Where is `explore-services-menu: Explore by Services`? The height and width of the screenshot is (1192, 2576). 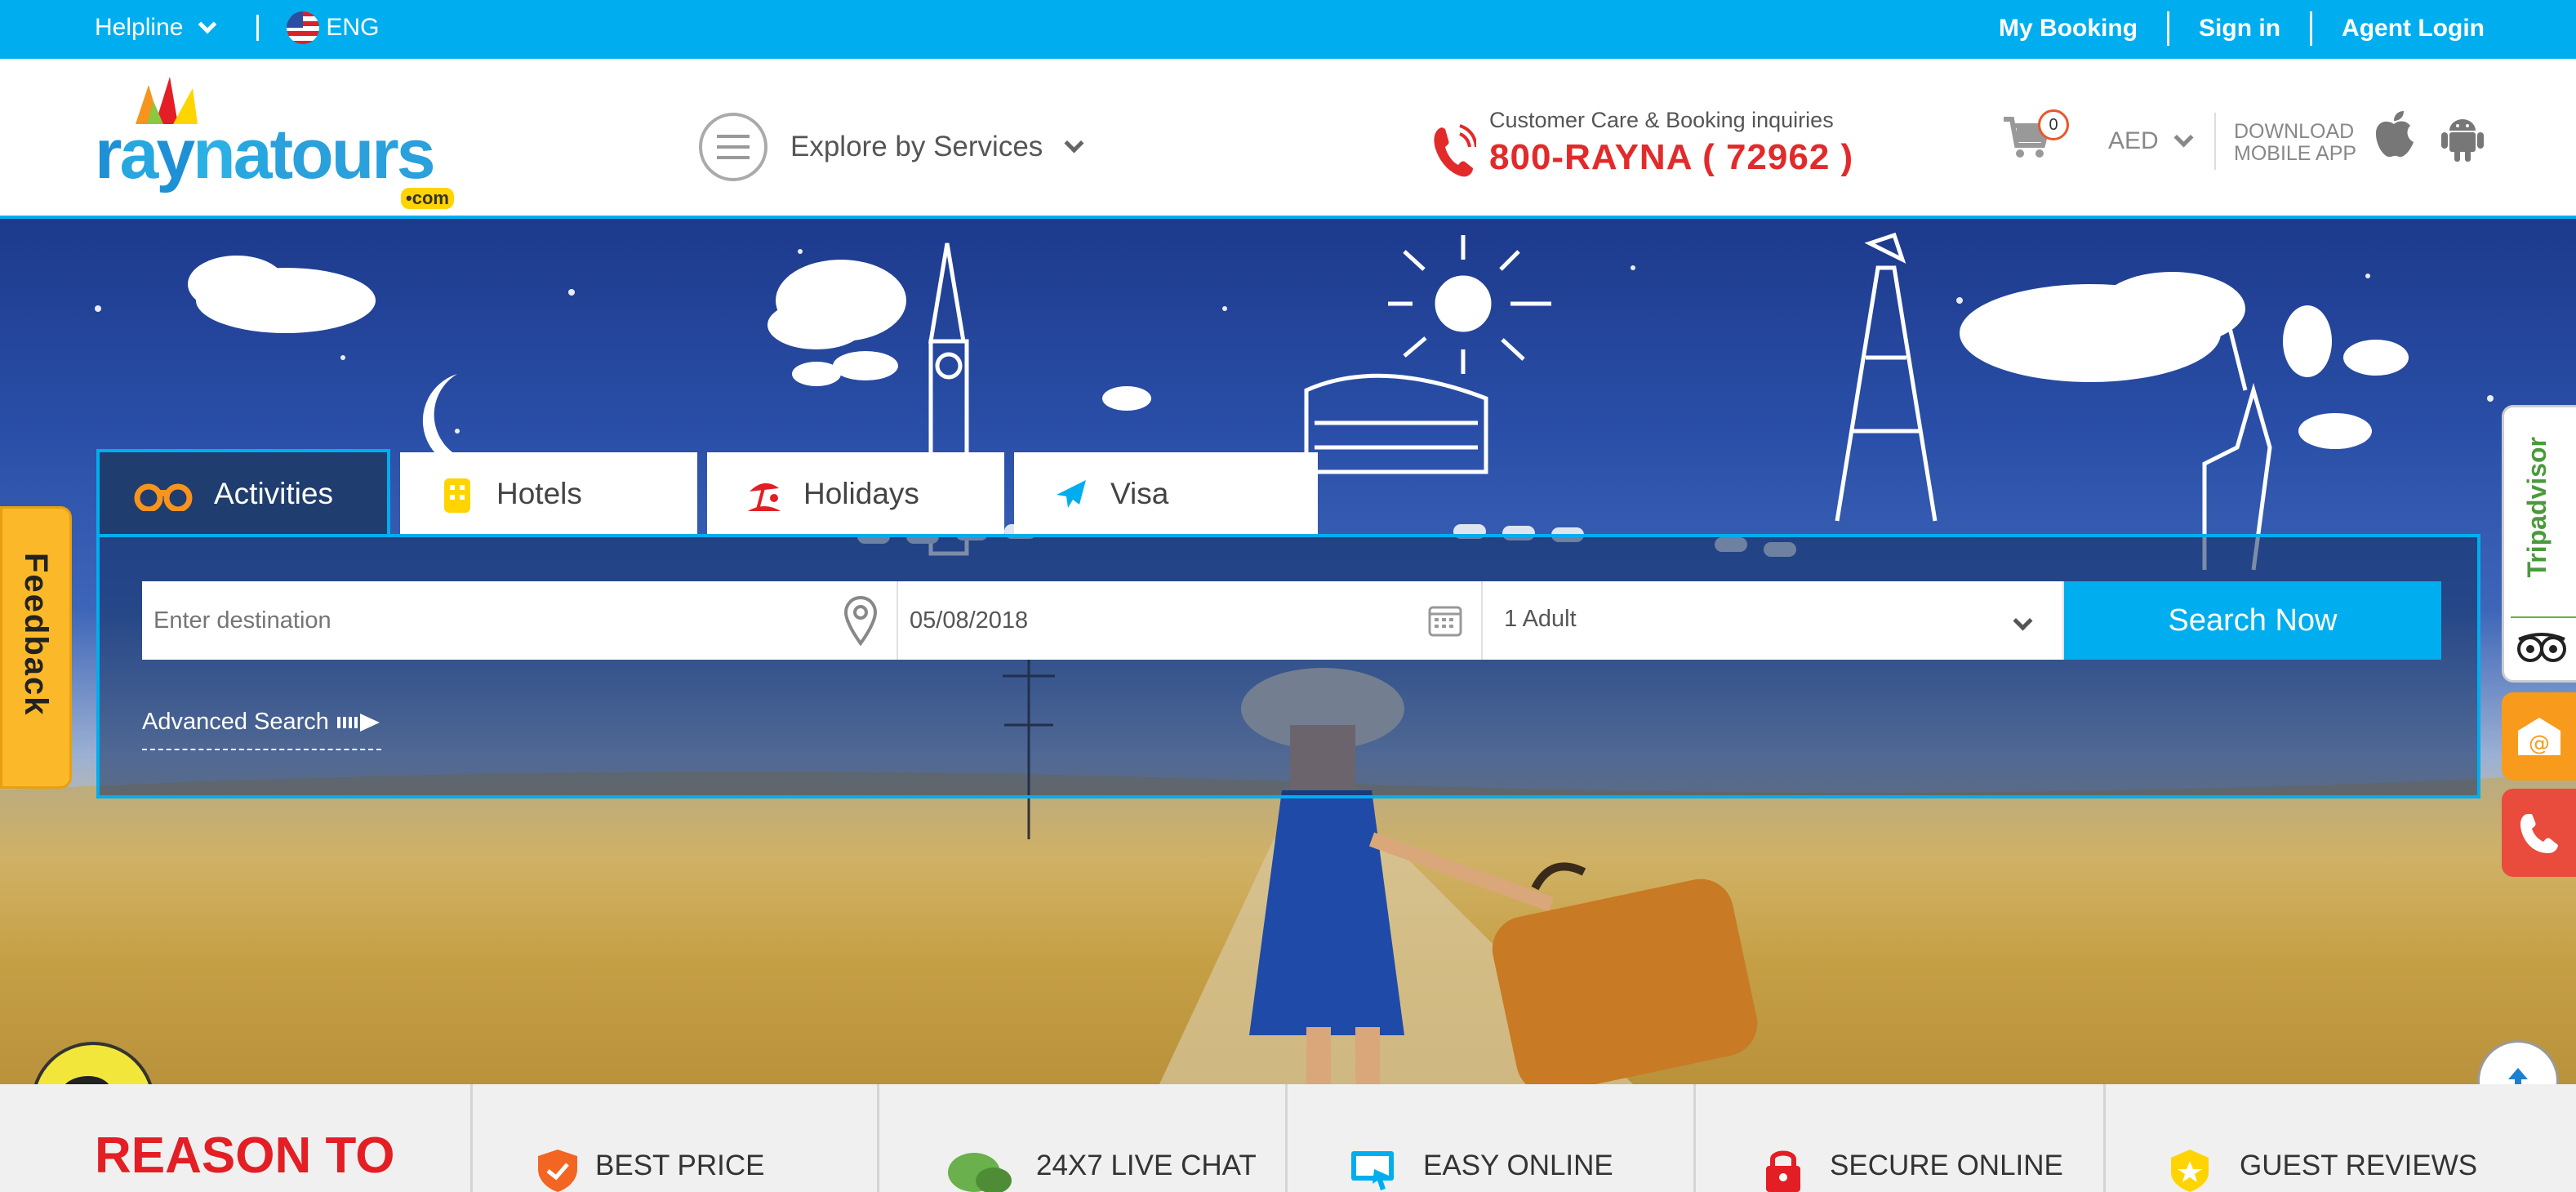
explore-services-menu: Explore by Services is located at coordinates (892, 147).